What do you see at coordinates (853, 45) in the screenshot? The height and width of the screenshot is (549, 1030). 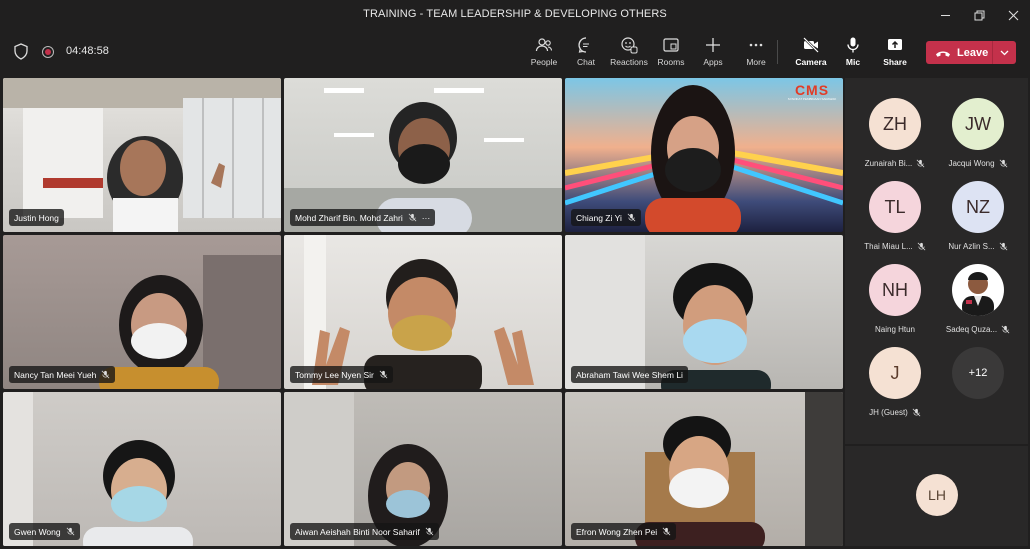 I see `mic-icon` at bounding box center [853, 45].